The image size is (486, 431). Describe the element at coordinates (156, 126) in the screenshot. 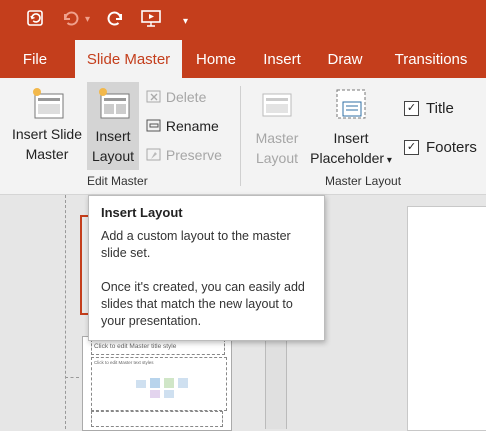

I see `rename-icon` at that location.